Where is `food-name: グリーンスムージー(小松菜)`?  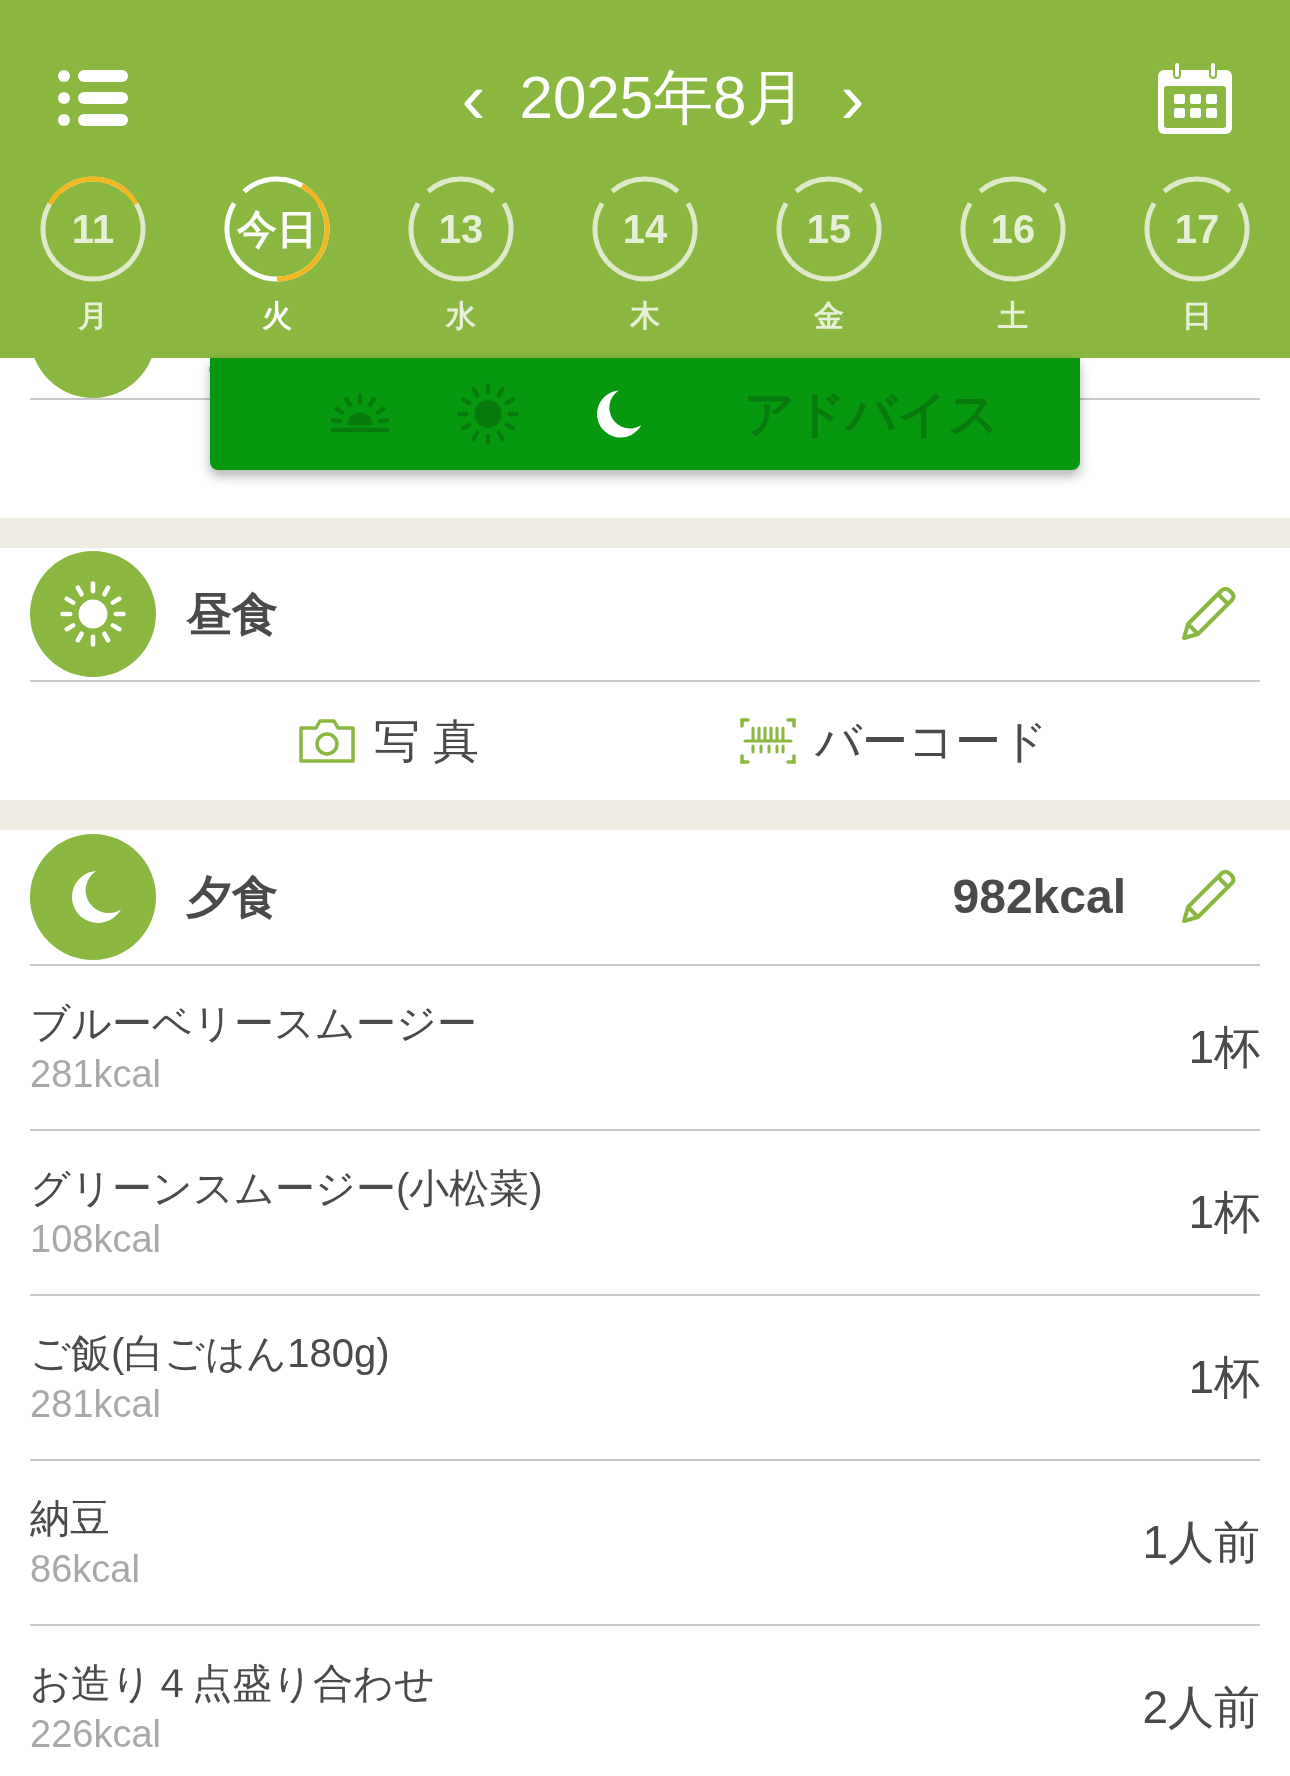
food-name: グリーンスムージー(小松菜) is located at coordinates (286, 1188).